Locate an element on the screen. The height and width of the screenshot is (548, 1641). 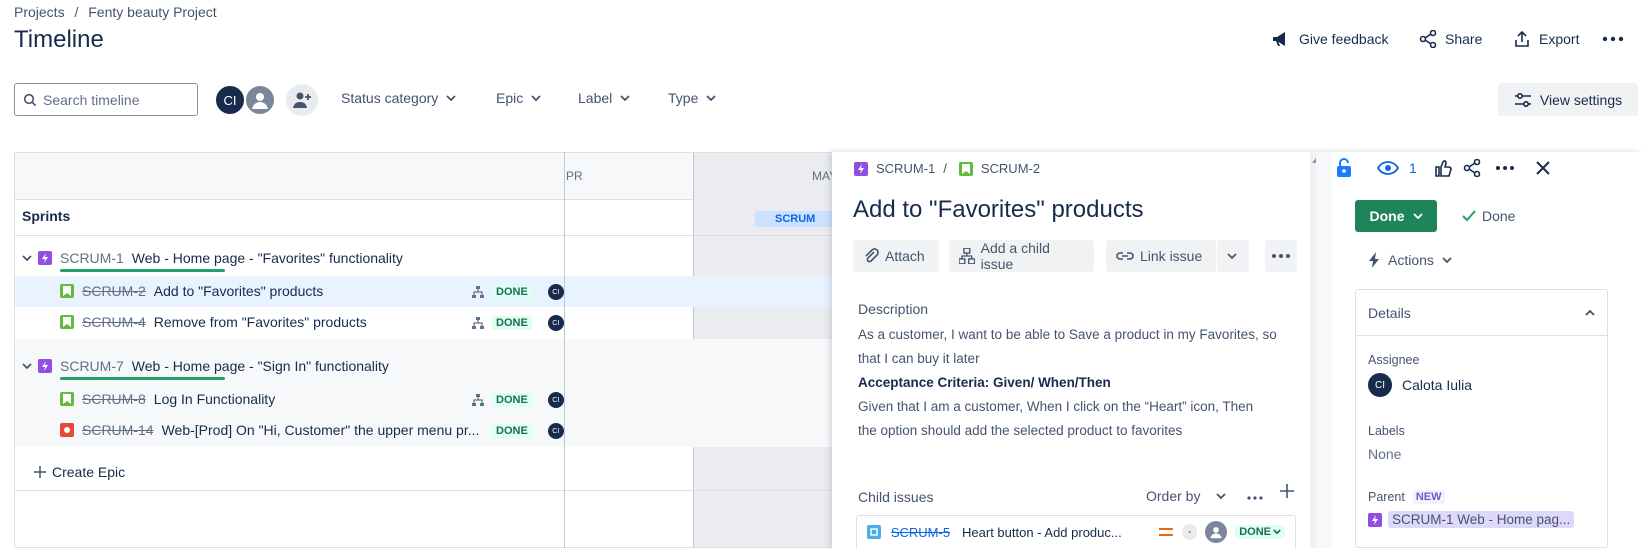
share-button: Share is located at coordinates (1450, 39).